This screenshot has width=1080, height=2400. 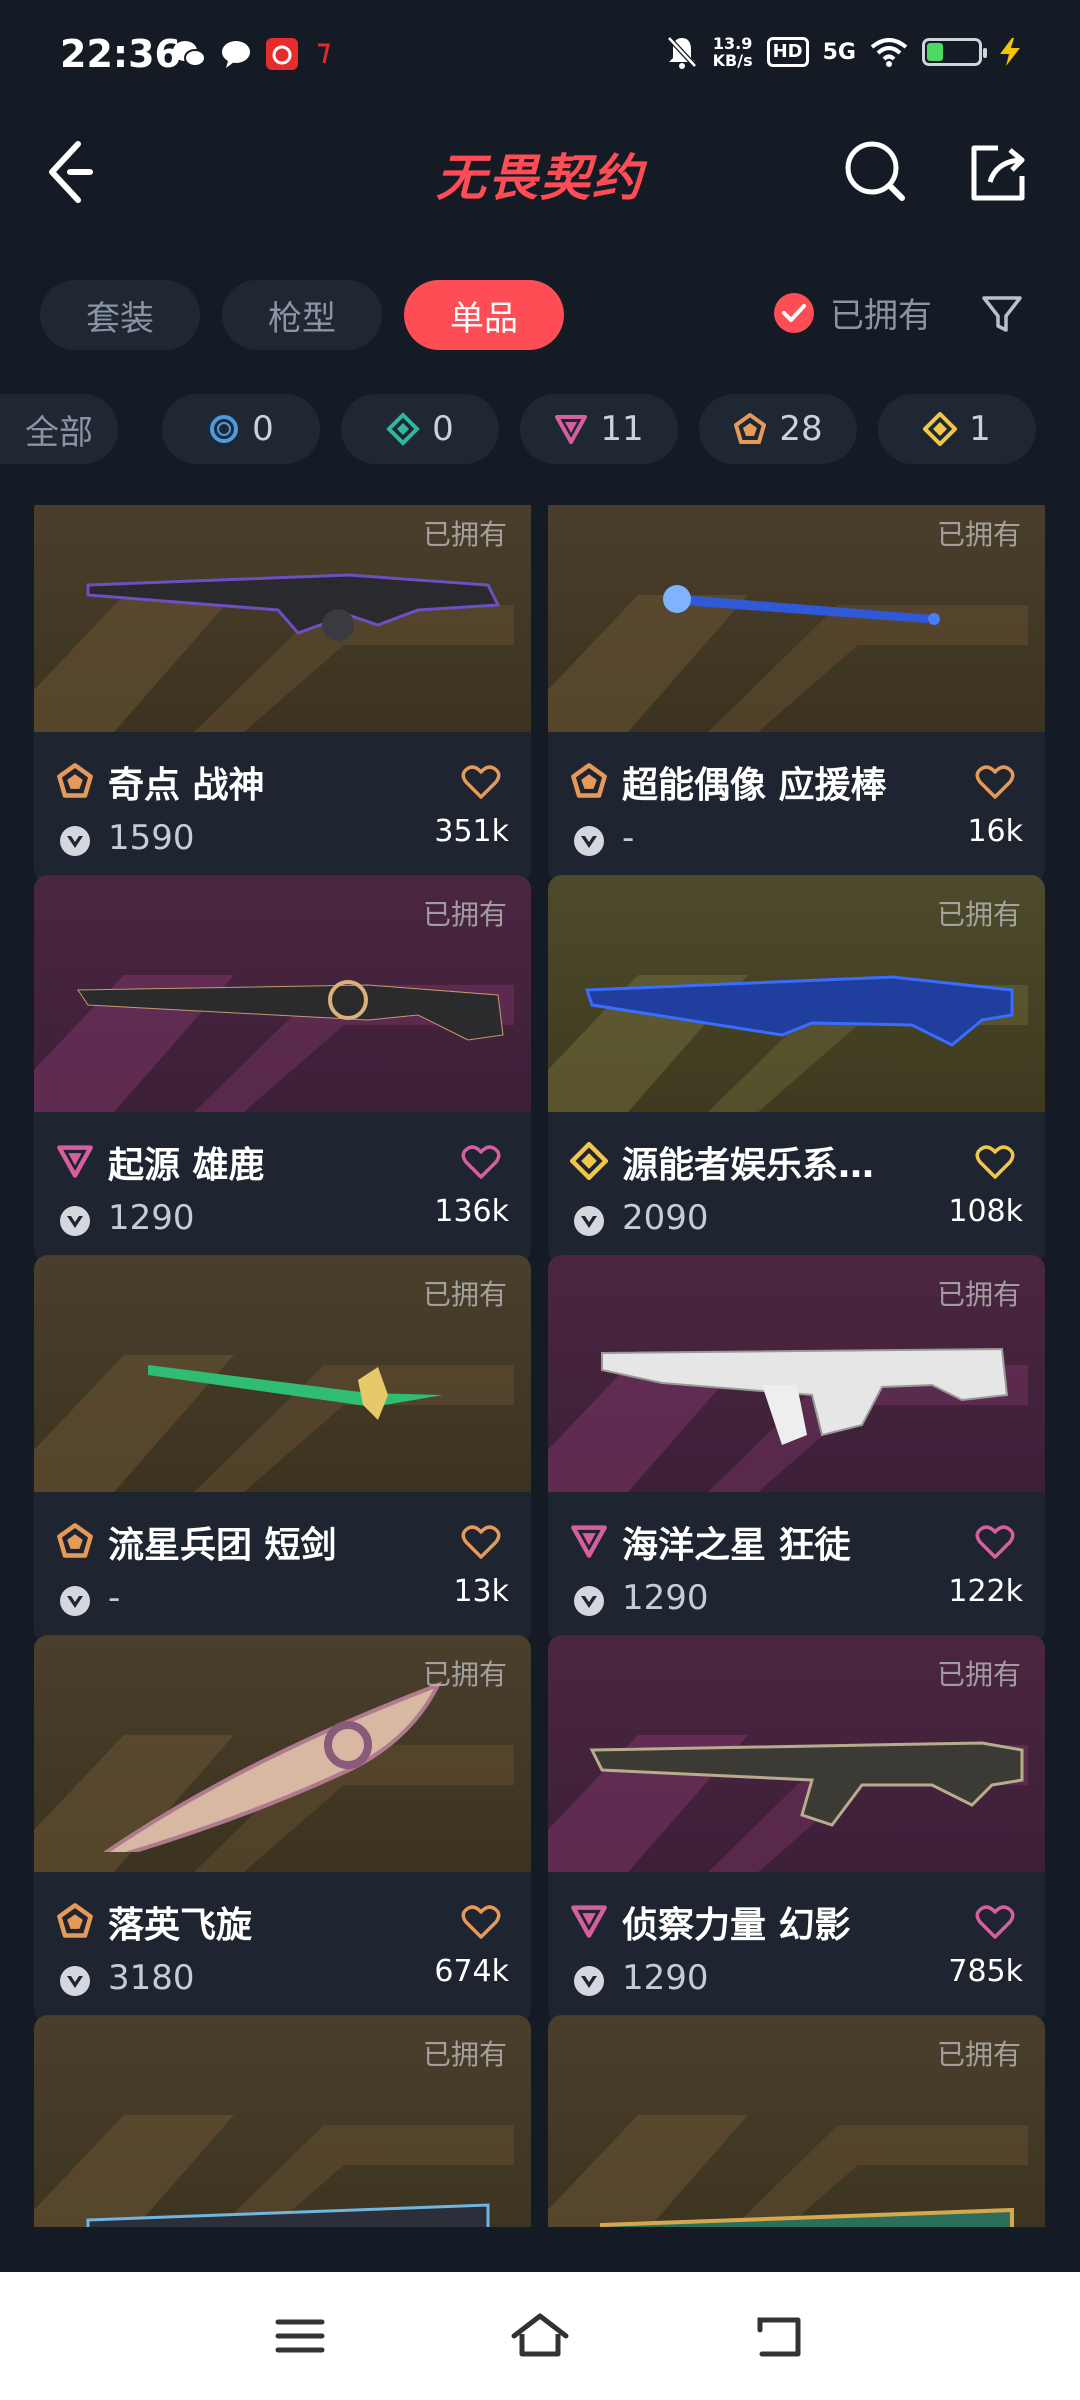 What do you see at coordinates (796, 1187) in the screenshot?
I see `item-info: 源能者娱乐系… 2090 108k` at bounding box center [796, 1187].